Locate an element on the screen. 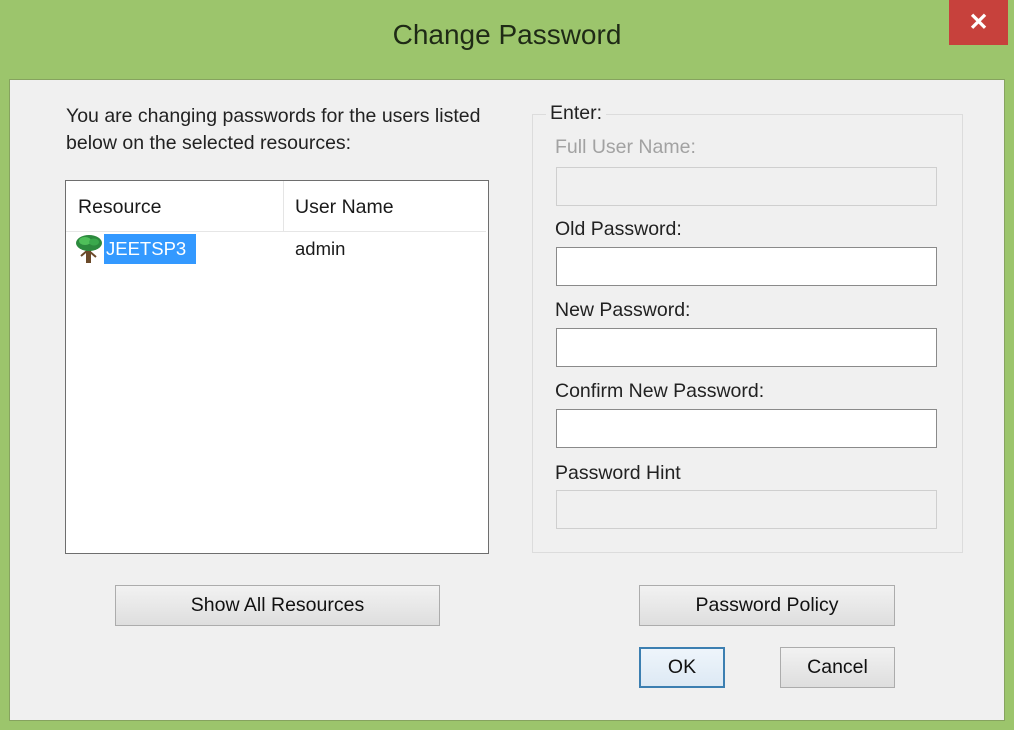 The height and width of the screenshot is (730, 1014). cancel-button: Cancel is located at coordinates (837, 667).